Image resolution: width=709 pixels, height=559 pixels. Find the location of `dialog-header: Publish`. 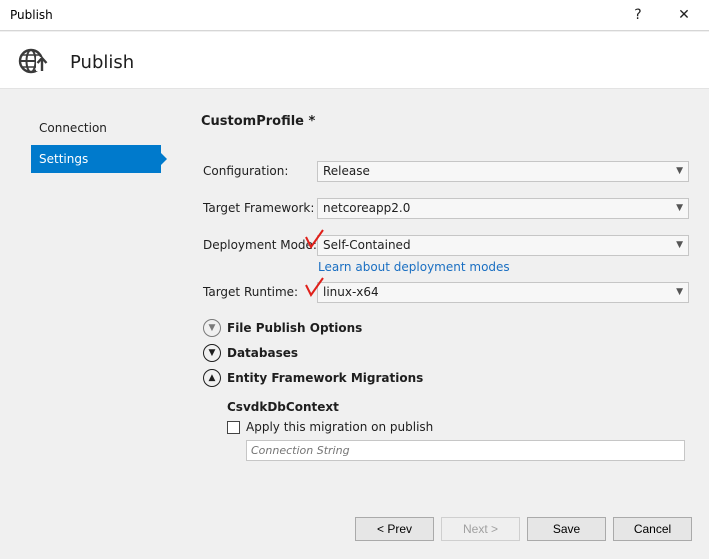

dialog-header: Publish is located at coordinates (354, 60).